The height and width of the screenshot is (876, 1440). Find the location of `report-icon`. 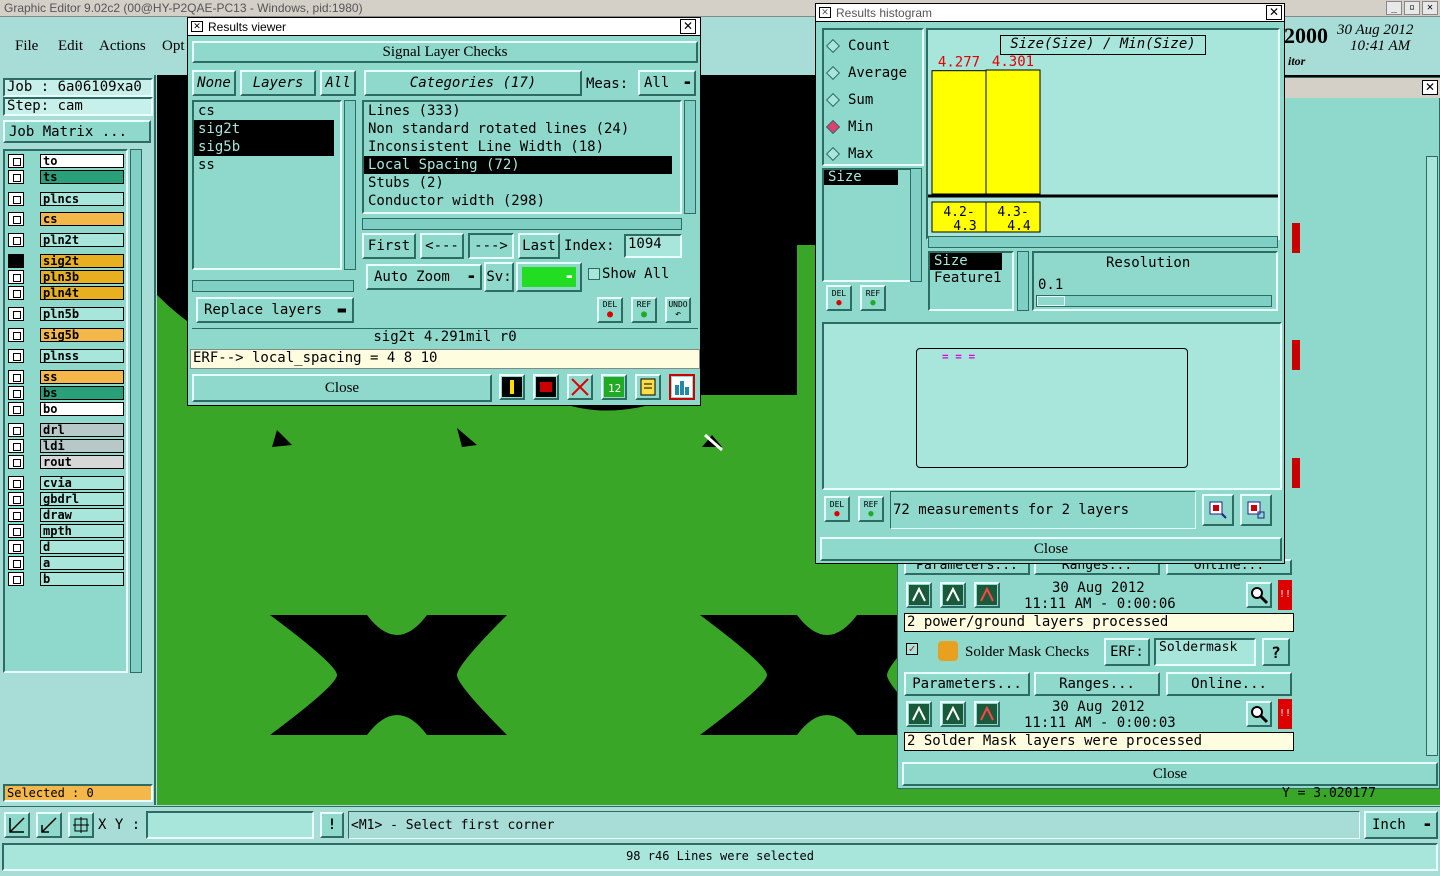

report-icon is located at coordinates (648, 387).